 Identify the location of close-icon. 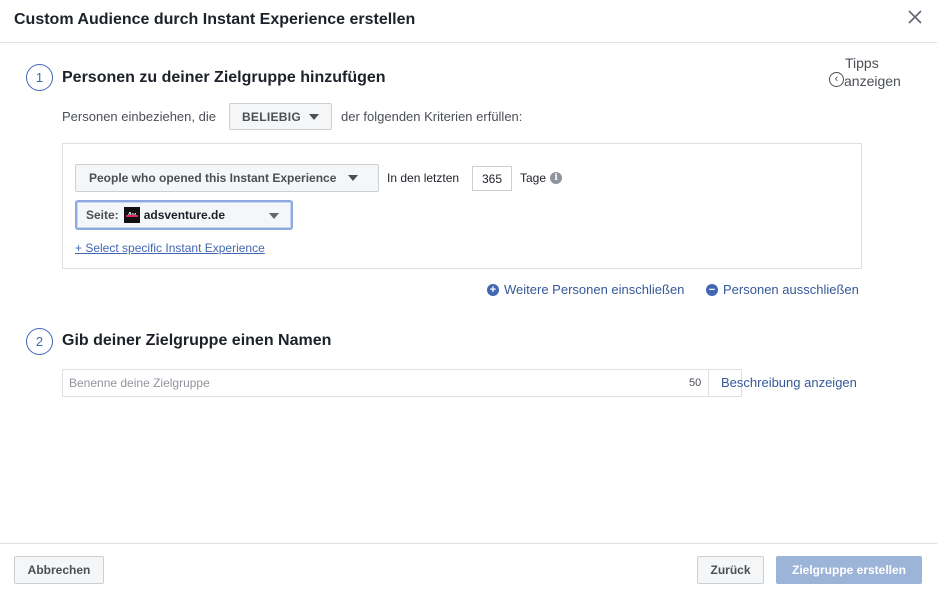
(915, 17).